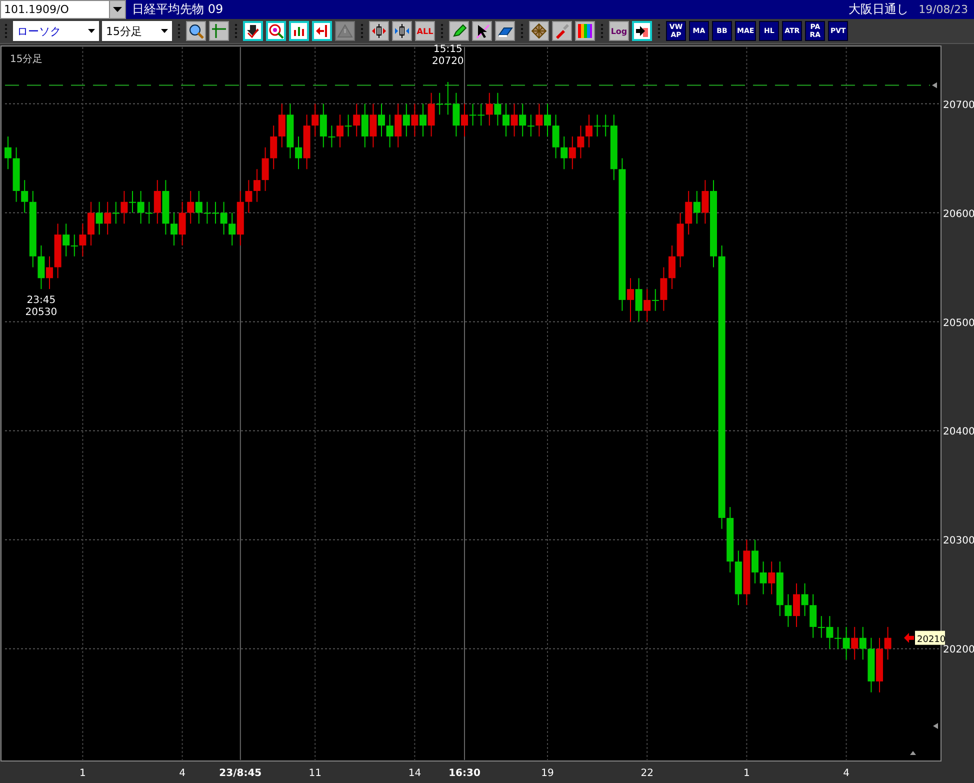  Describe the element at coordinates (958, 432) in the screenshot. I see `y-axis-label: 20400` at that location.